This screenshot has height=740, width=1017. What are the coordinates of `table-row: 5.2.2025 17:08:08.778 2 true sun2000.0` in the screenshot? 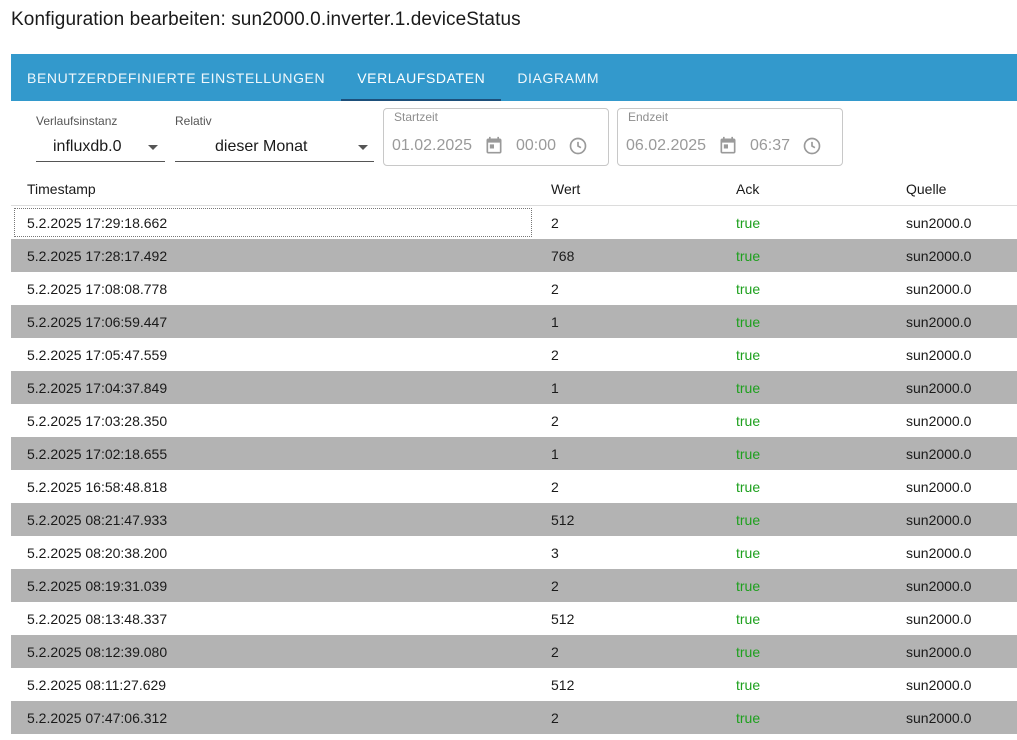 It's located at (514, 288).